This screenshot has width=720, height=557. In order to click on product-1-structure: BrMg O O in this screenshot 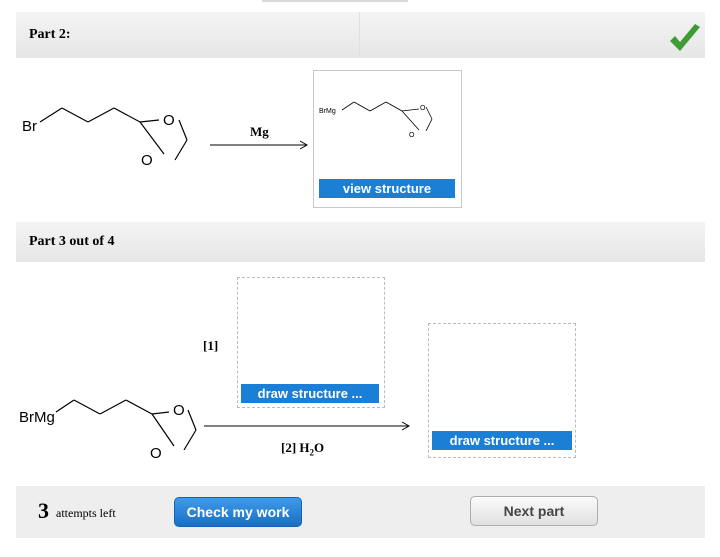, I will do `click(376, 120)`.